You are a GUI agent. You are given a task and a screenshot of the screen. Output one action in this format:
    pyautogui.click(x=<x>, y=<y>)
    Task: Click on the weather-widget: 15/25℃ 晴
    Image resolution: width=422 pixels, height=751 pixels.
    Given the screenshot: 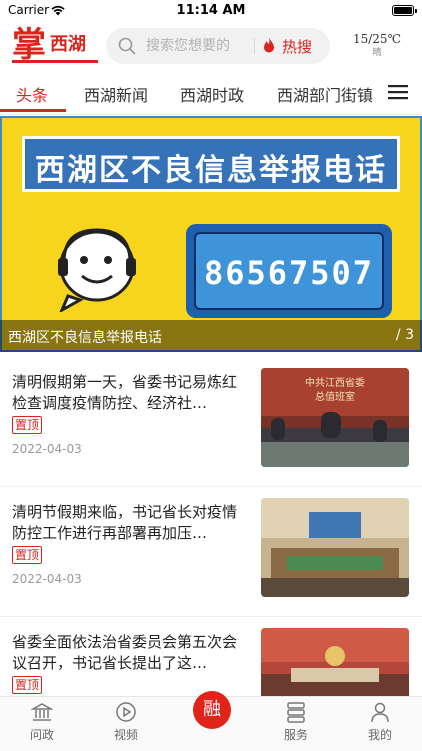 What is the action you would take?
    pyautogui.click(x=377, y=45)
    